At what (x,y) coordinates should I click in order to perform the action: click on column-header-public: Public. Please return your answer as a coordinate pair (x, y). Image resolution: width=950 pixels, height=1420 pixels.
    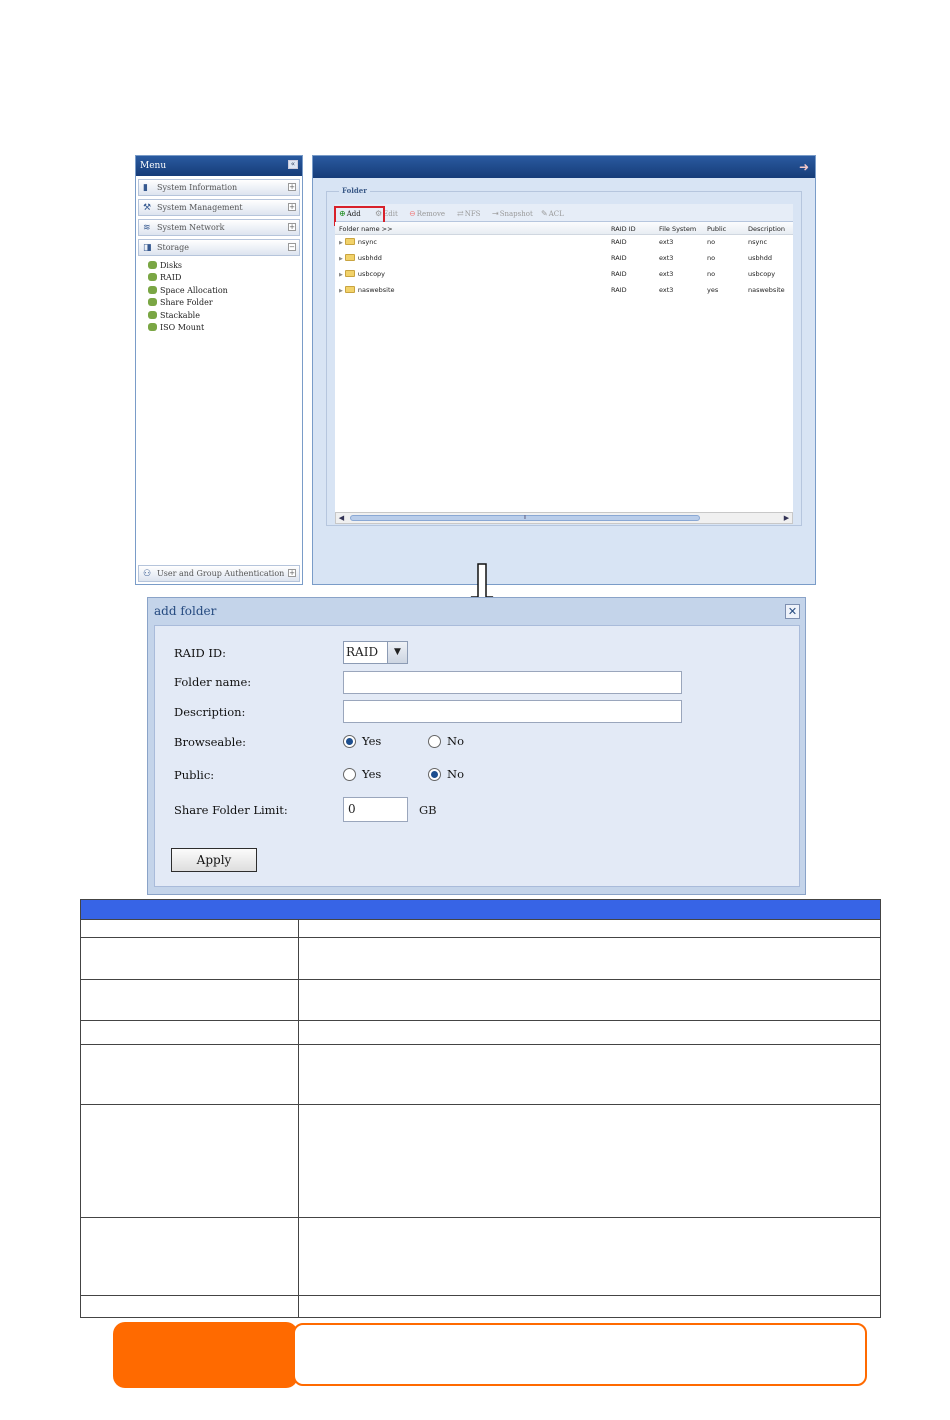
    Looking at the image, I should click on (716, 229).